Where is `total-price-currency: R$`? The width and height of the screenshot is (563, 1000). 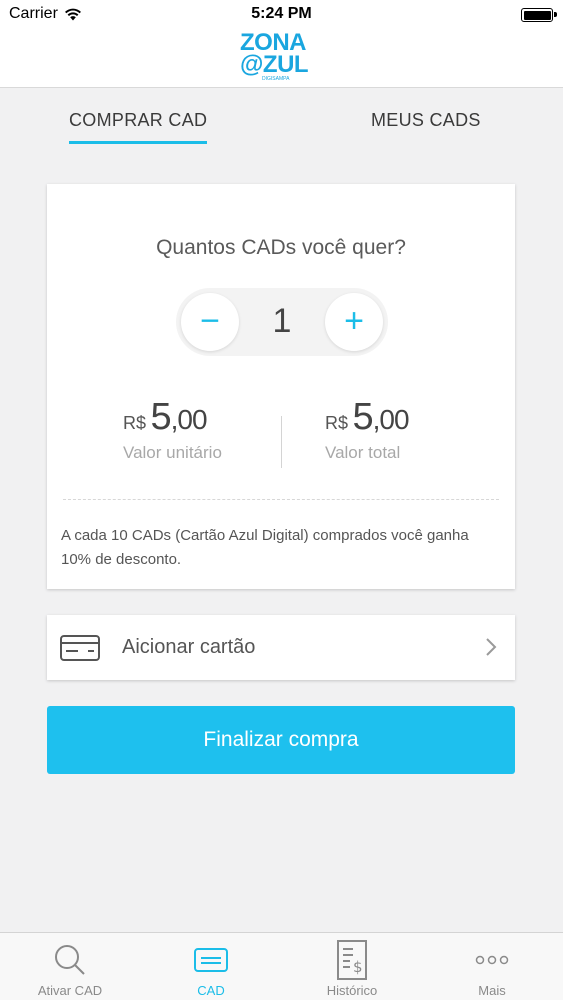
total-price-currency: R$ is located at coordinates (337, 423).